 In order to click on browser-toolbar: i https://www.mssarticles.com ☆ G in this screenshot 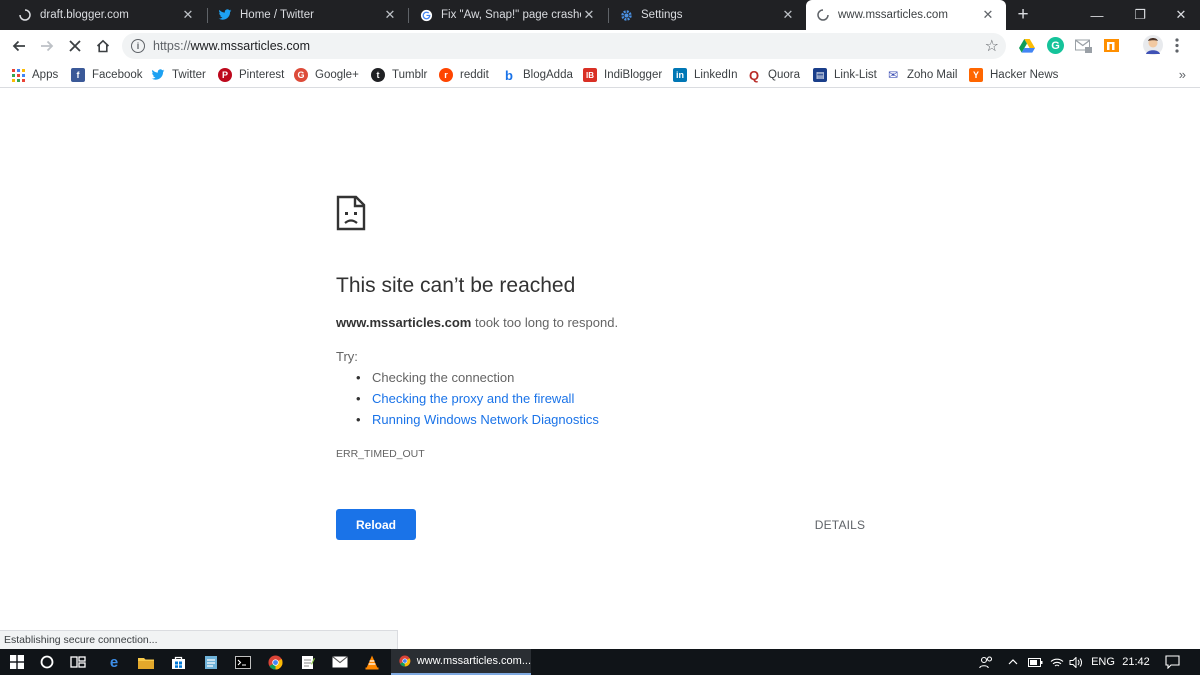, I will do `click(600, 46)`.